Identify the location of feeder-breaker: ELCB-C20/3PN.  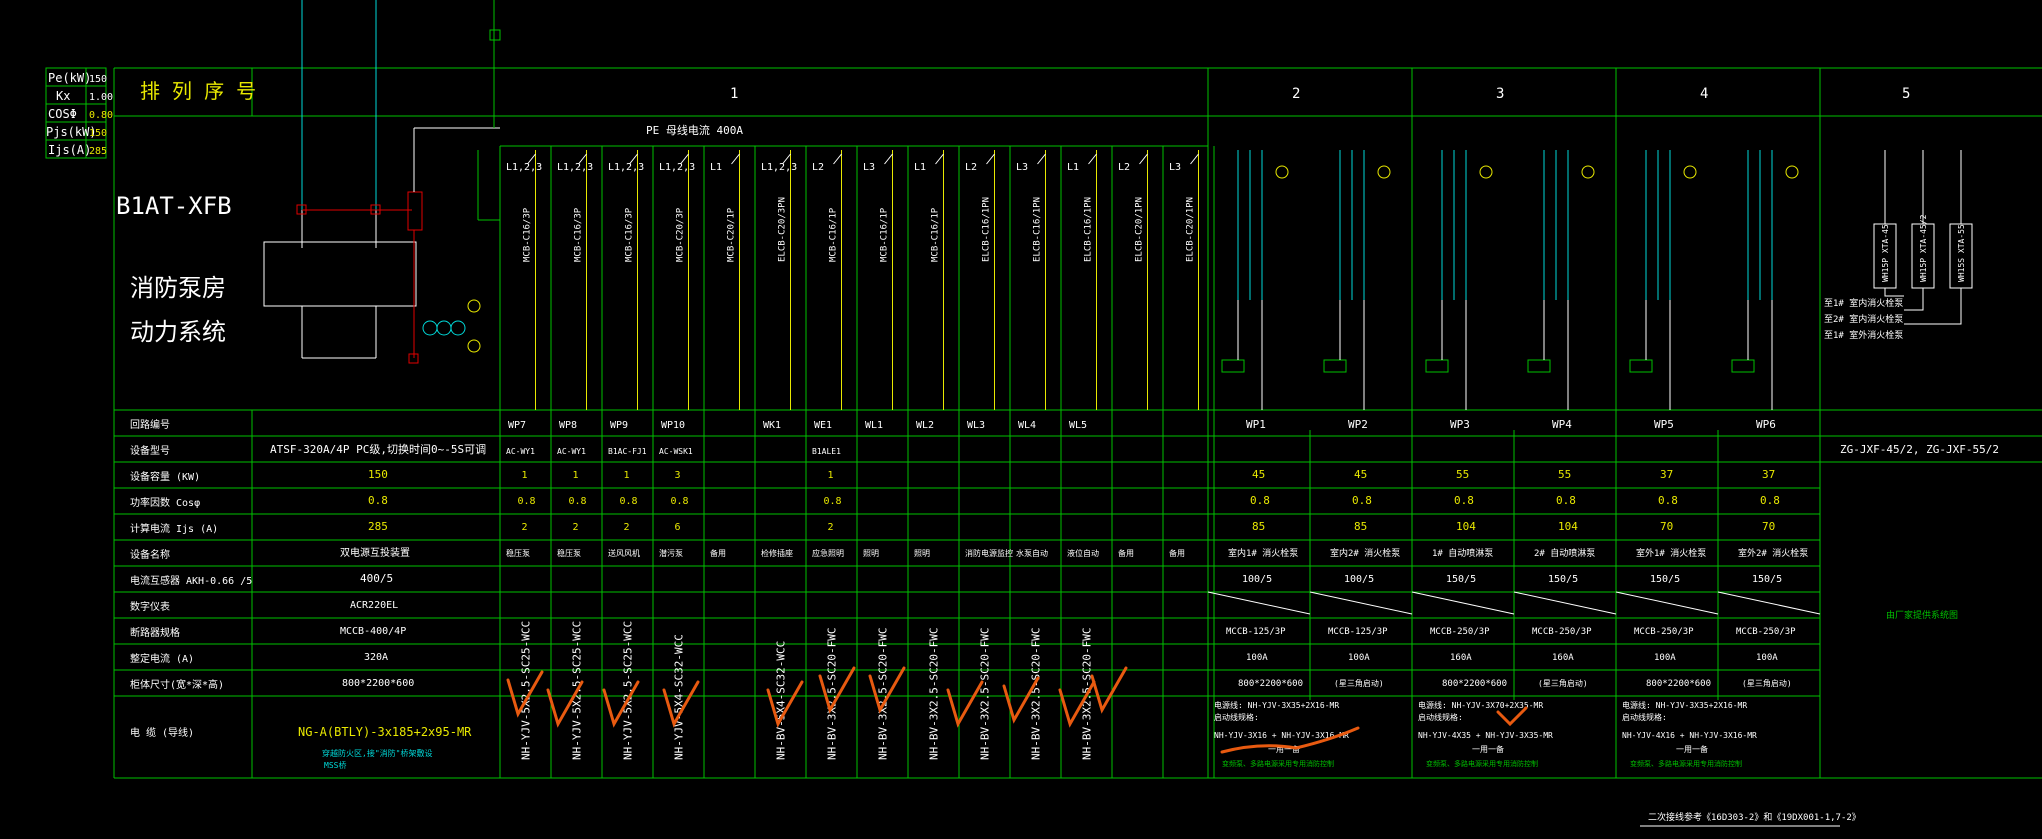
(783, 229).